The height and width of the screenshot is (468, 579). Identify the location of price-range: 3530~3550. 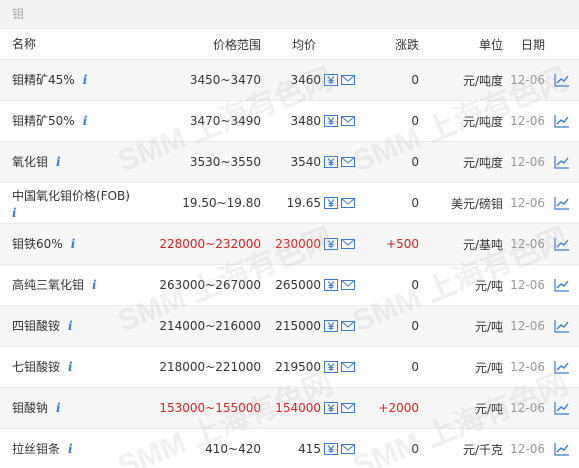
(225, 162).